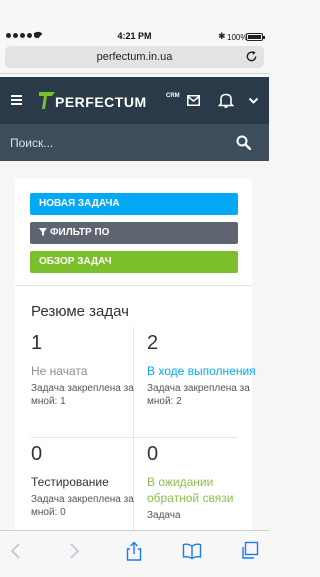 This screenshot has width=320, height=577. I want to click on browser-toolbar, so click(134, 553).